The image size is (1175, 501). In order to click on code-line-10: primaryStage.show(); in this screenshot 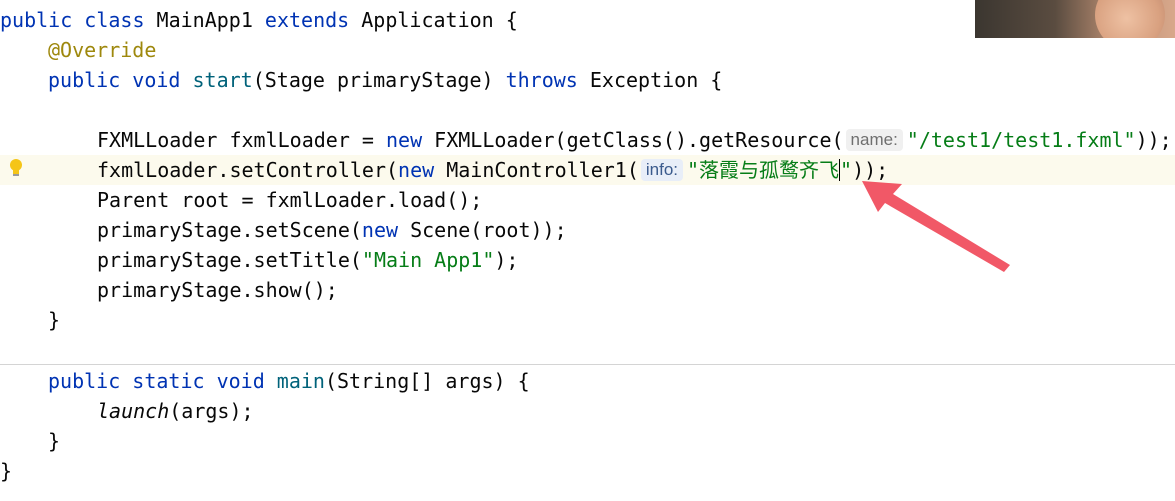, I will do `click(587, 290)`.